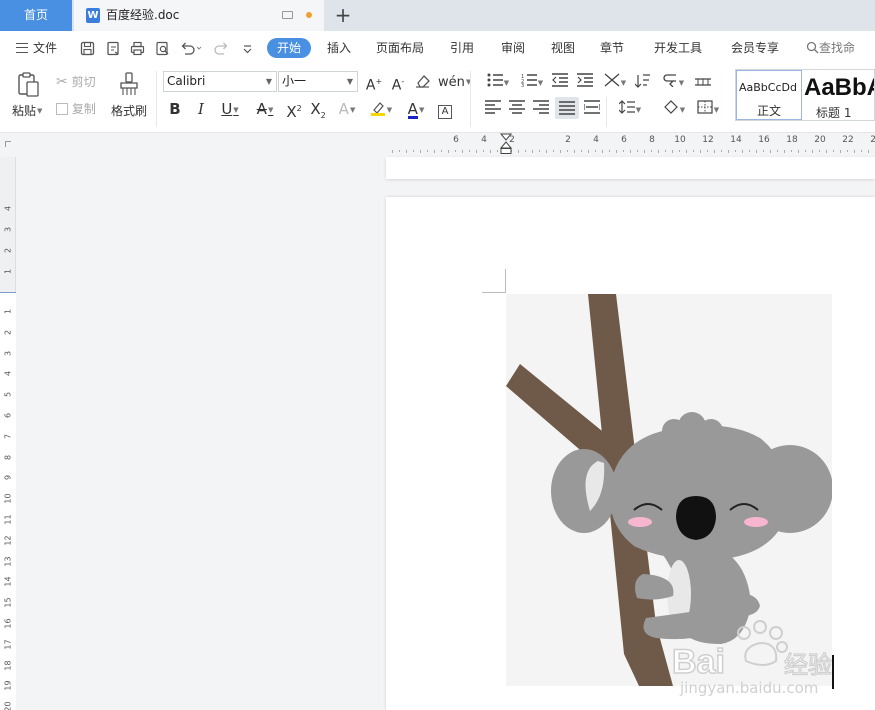 The width and height of the screenshot is (875, 710). I want to click on borders-icon: ▼, so click(708, 109).